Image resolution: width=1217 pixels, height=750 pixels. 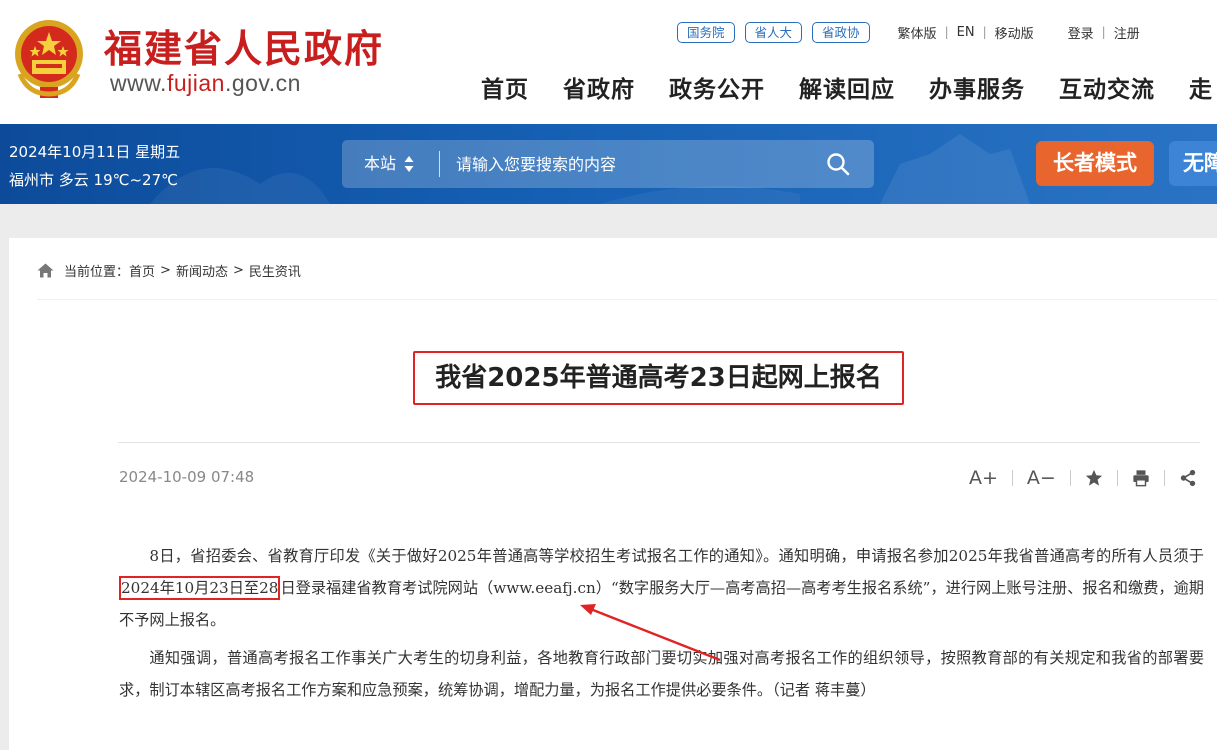 What do you see at coordinates (138, 83) in the screenshot?
I see `site-url-prefix: www.` at bounding box center [138, 83].